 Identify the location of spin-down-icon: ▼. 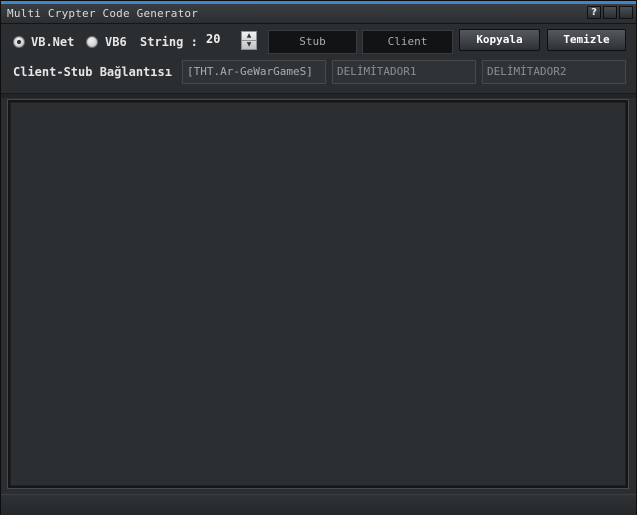
(249, 45).